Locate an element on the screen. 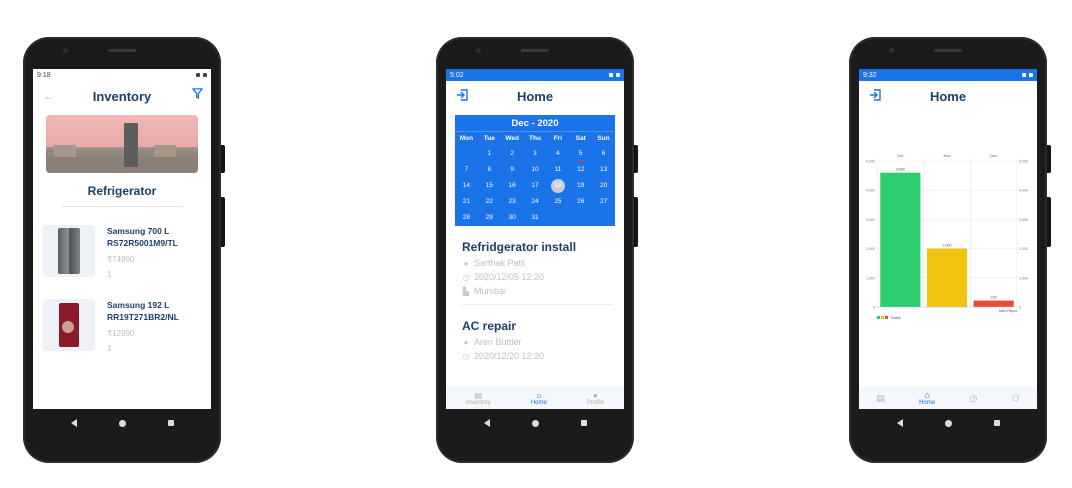  calendar-day: 9 is located at coordinates (512, 170).